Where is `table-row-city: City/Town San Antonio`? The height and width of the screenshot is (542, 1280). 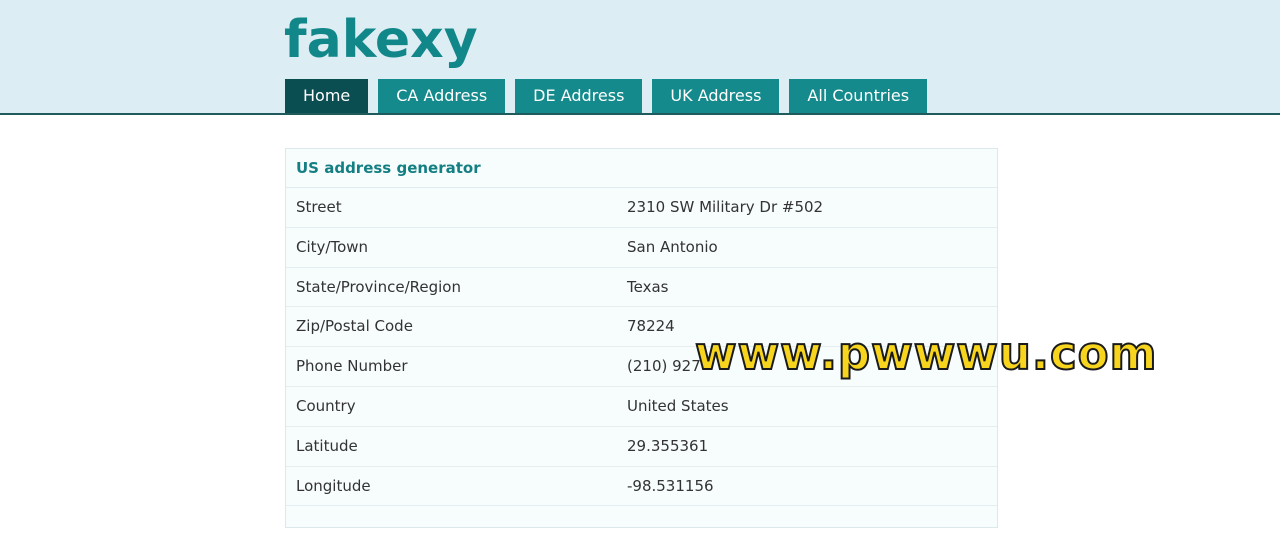
table-row-city: City/Town San Antonio is located at coordinates (641, 248).